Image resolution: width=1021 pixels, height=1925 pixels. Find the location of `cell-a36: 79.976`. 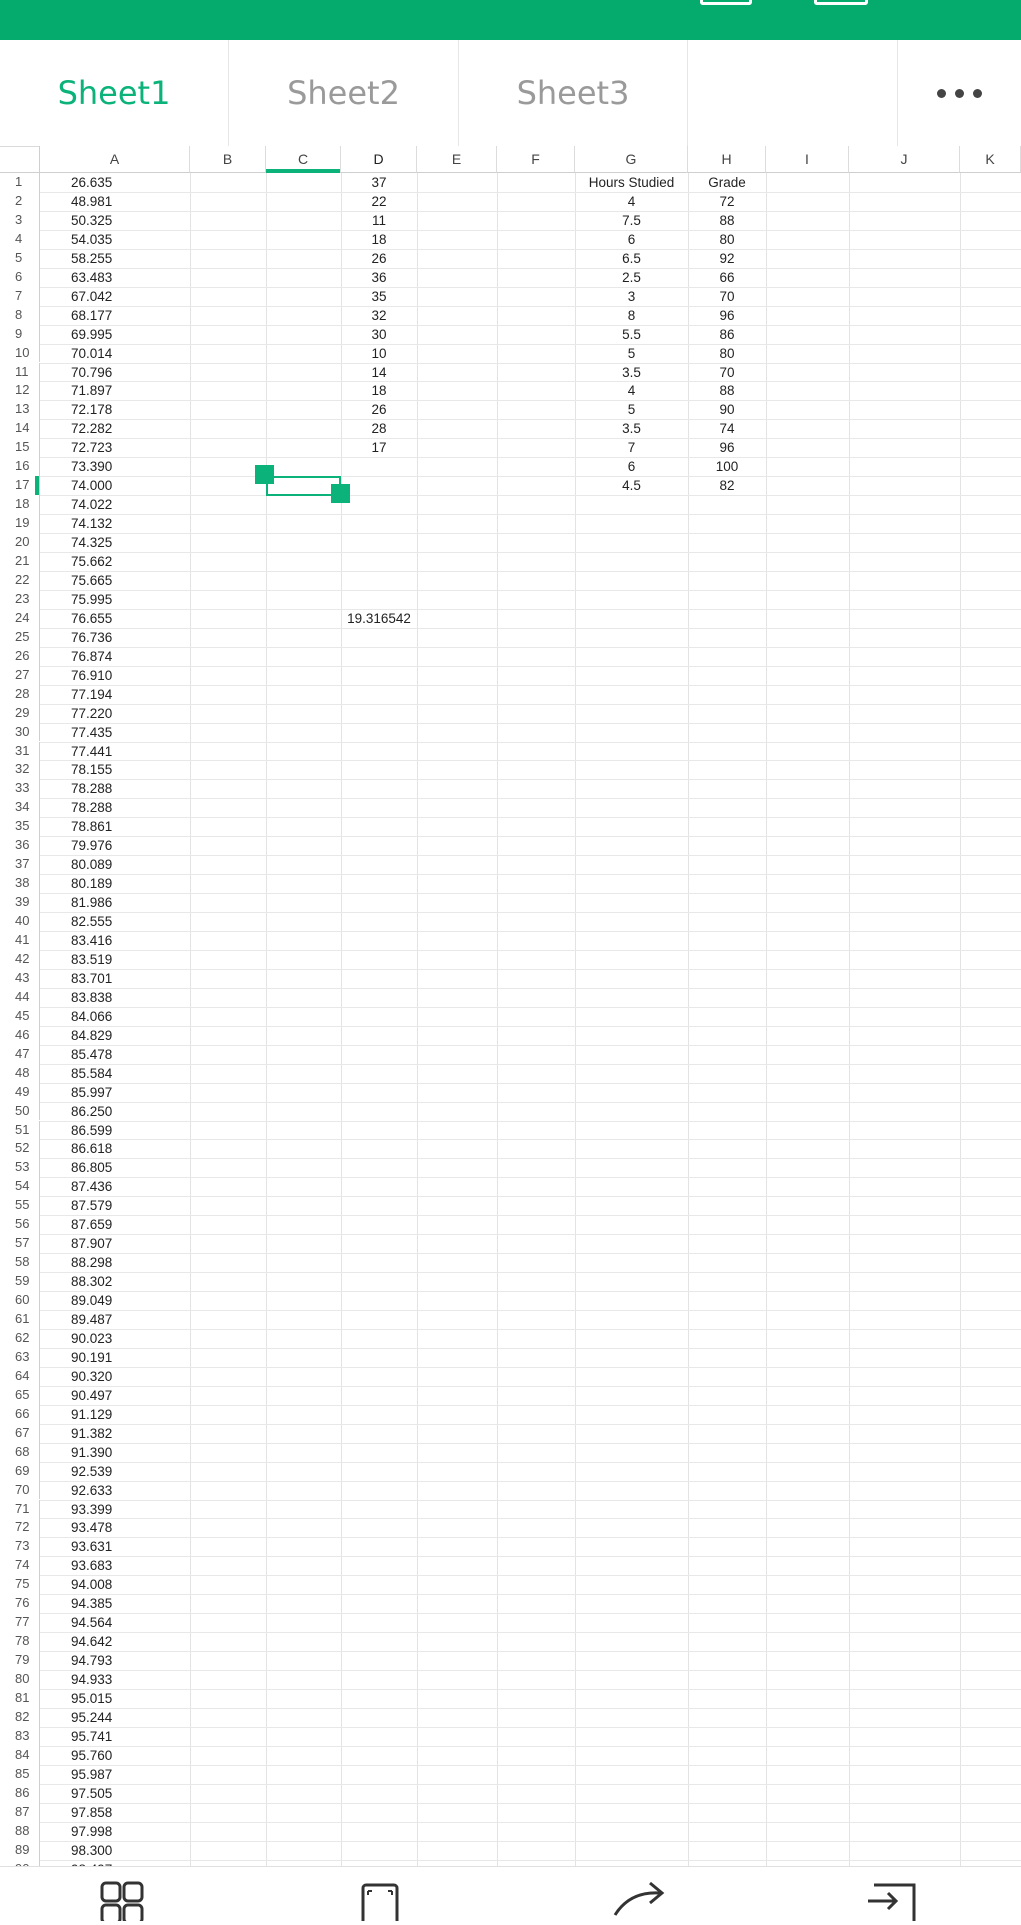

cell-a36: 79.976 is located at coordinates (91, 845).